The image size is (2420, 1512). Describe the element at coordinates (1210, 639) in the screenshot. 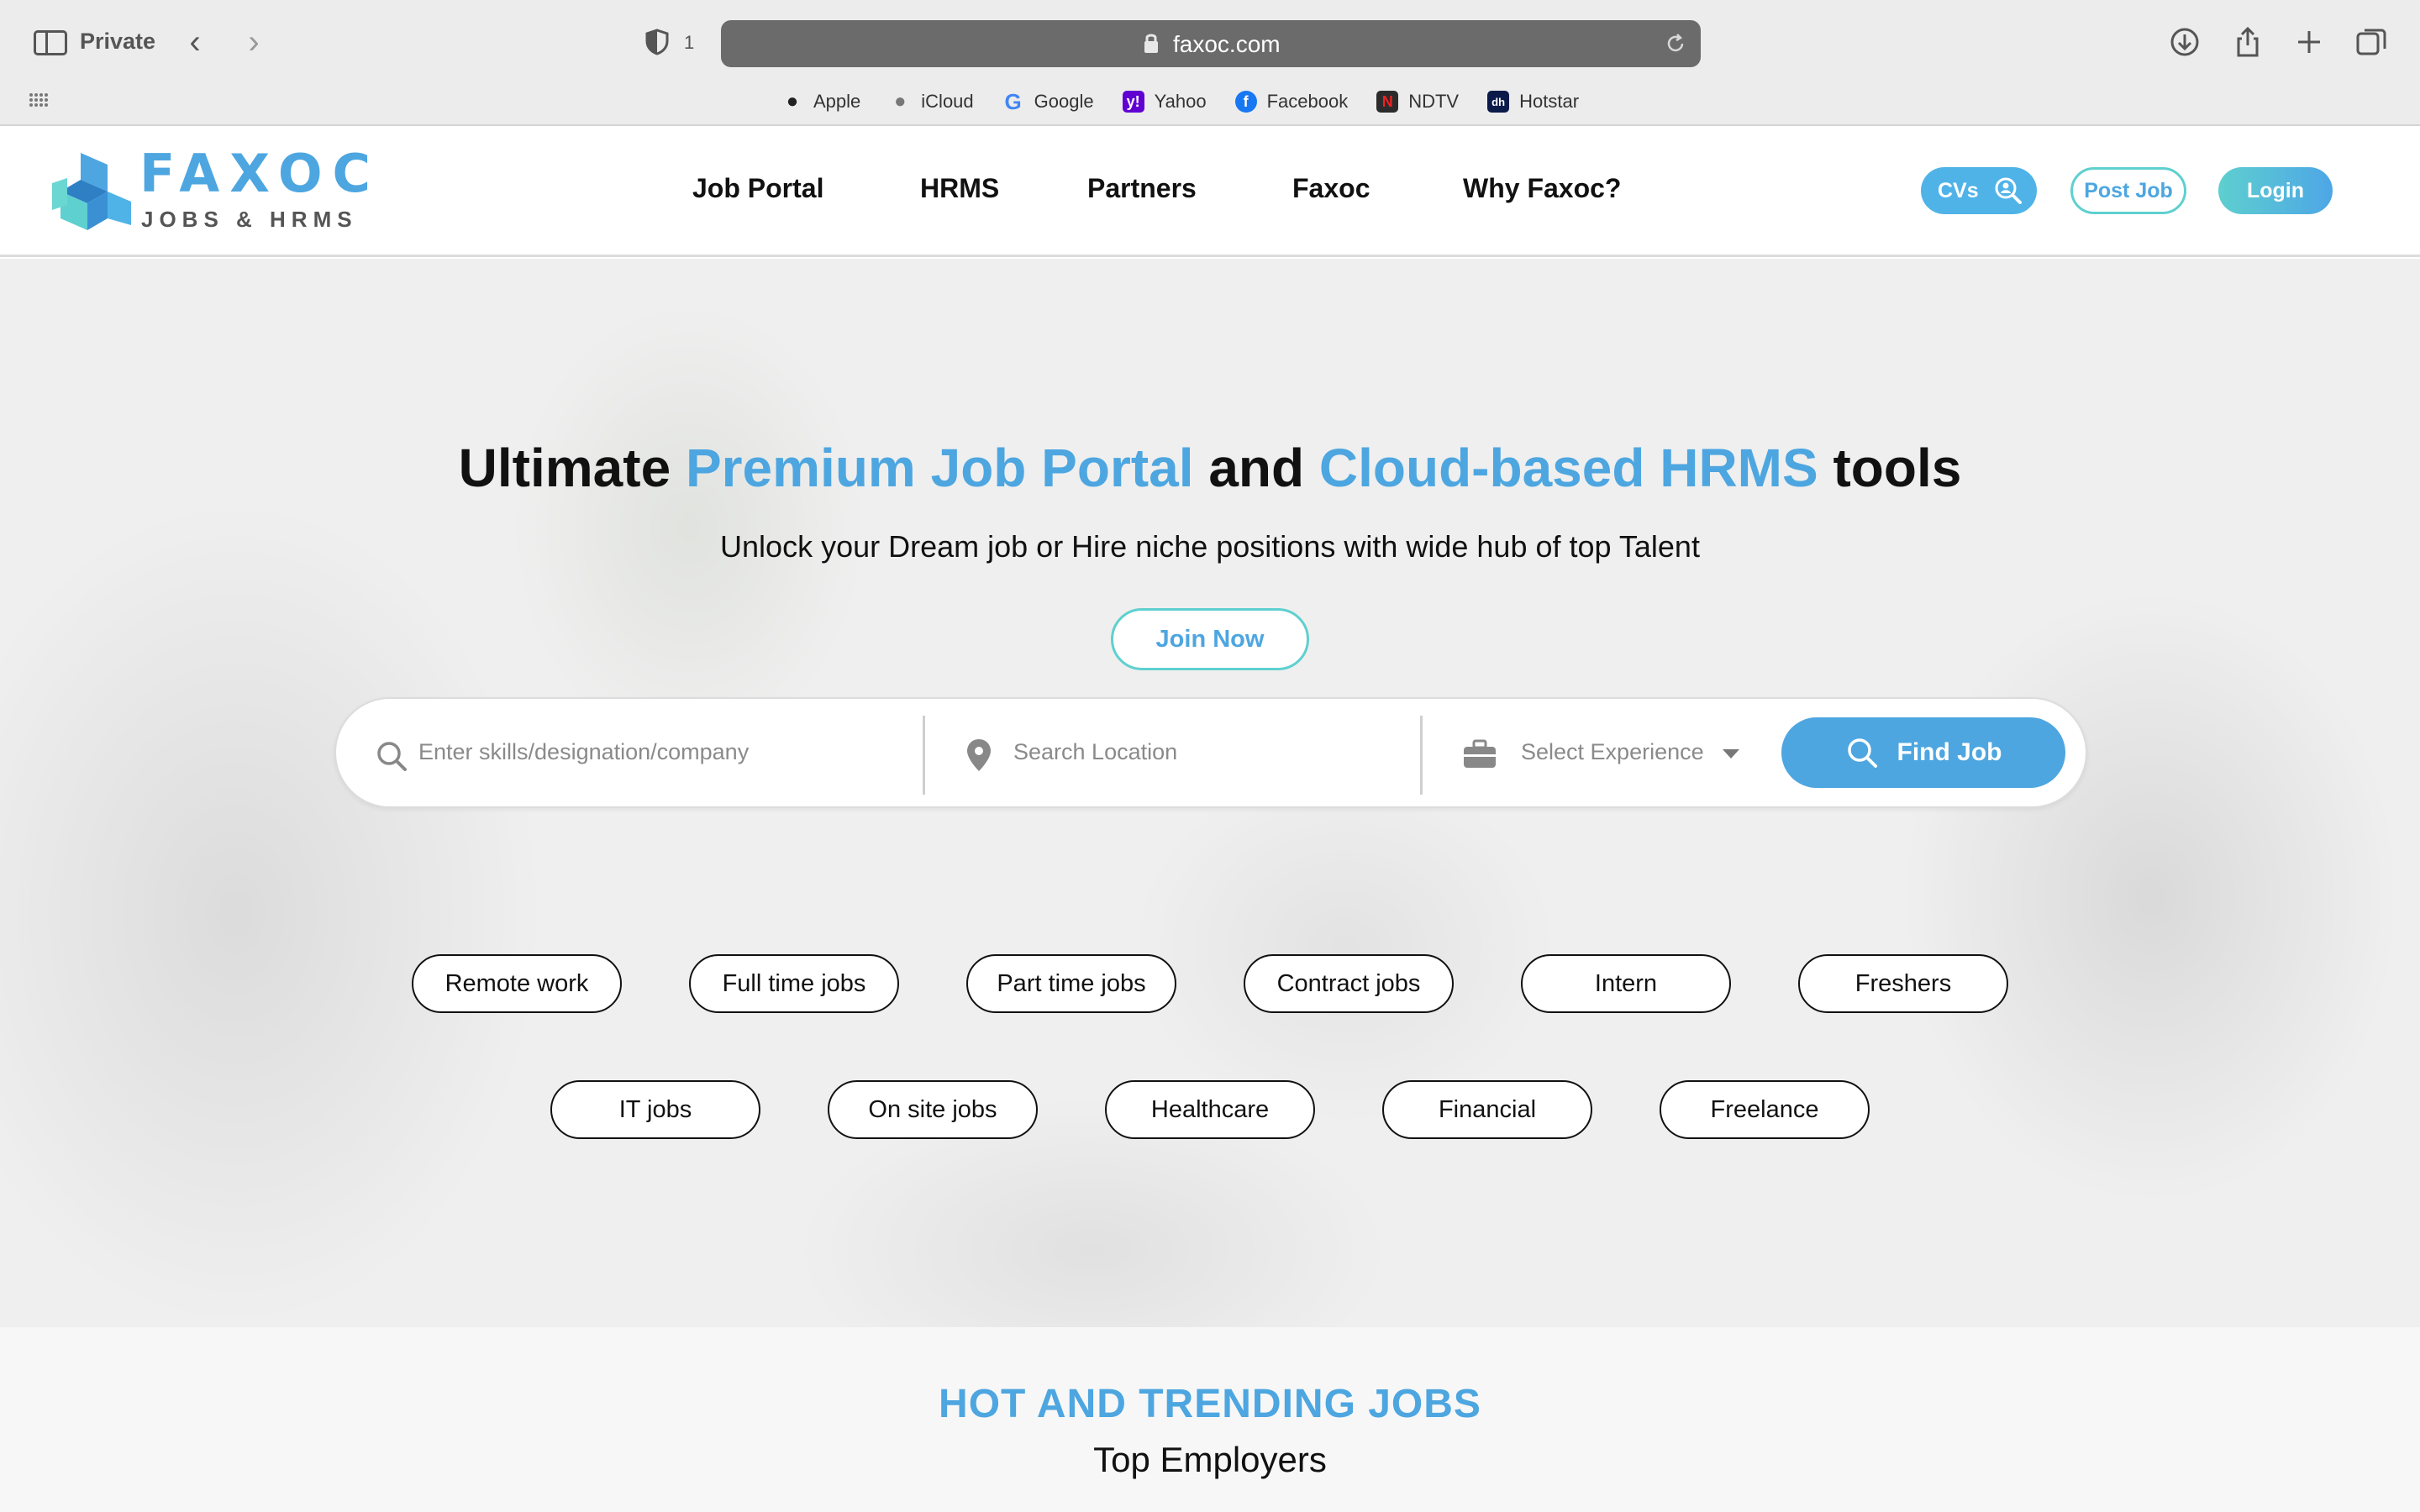

I see `join-now-button: Join Now` at that location.